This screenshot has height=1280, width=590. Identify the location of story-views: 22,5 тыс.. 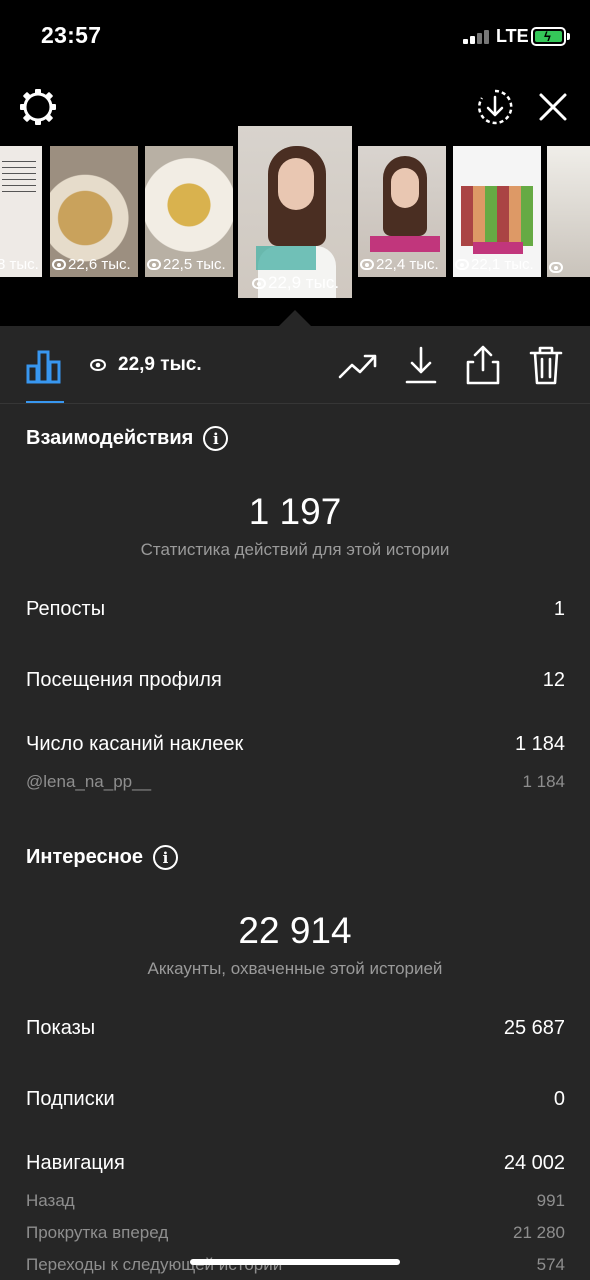
(194, 264).